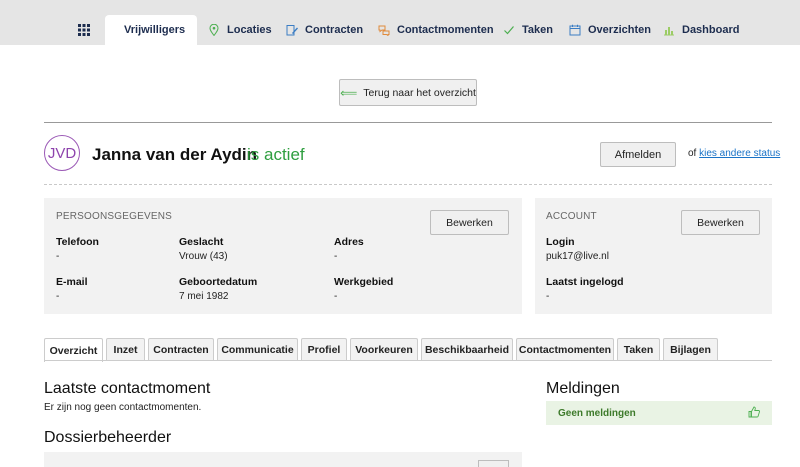 This screenshot has width=800, height=467. Describe the element at coordinates (181, 349) in the screenshot. I see `subtab-contracten: Contracten` at that location.